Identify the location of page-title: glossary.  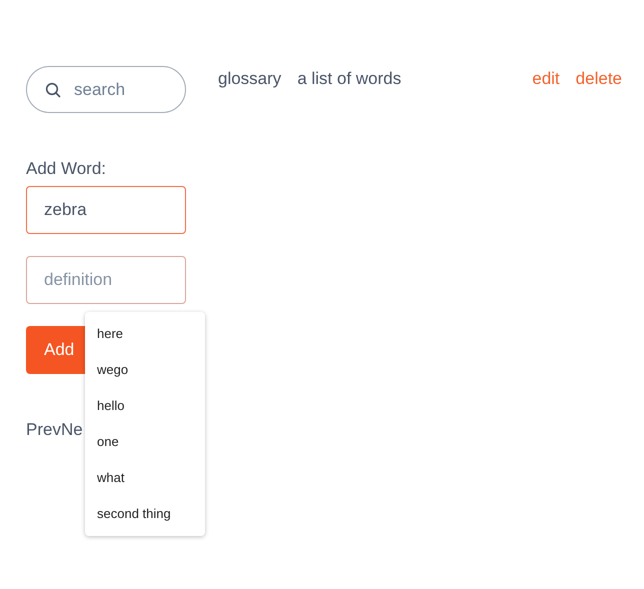
(250, 79).